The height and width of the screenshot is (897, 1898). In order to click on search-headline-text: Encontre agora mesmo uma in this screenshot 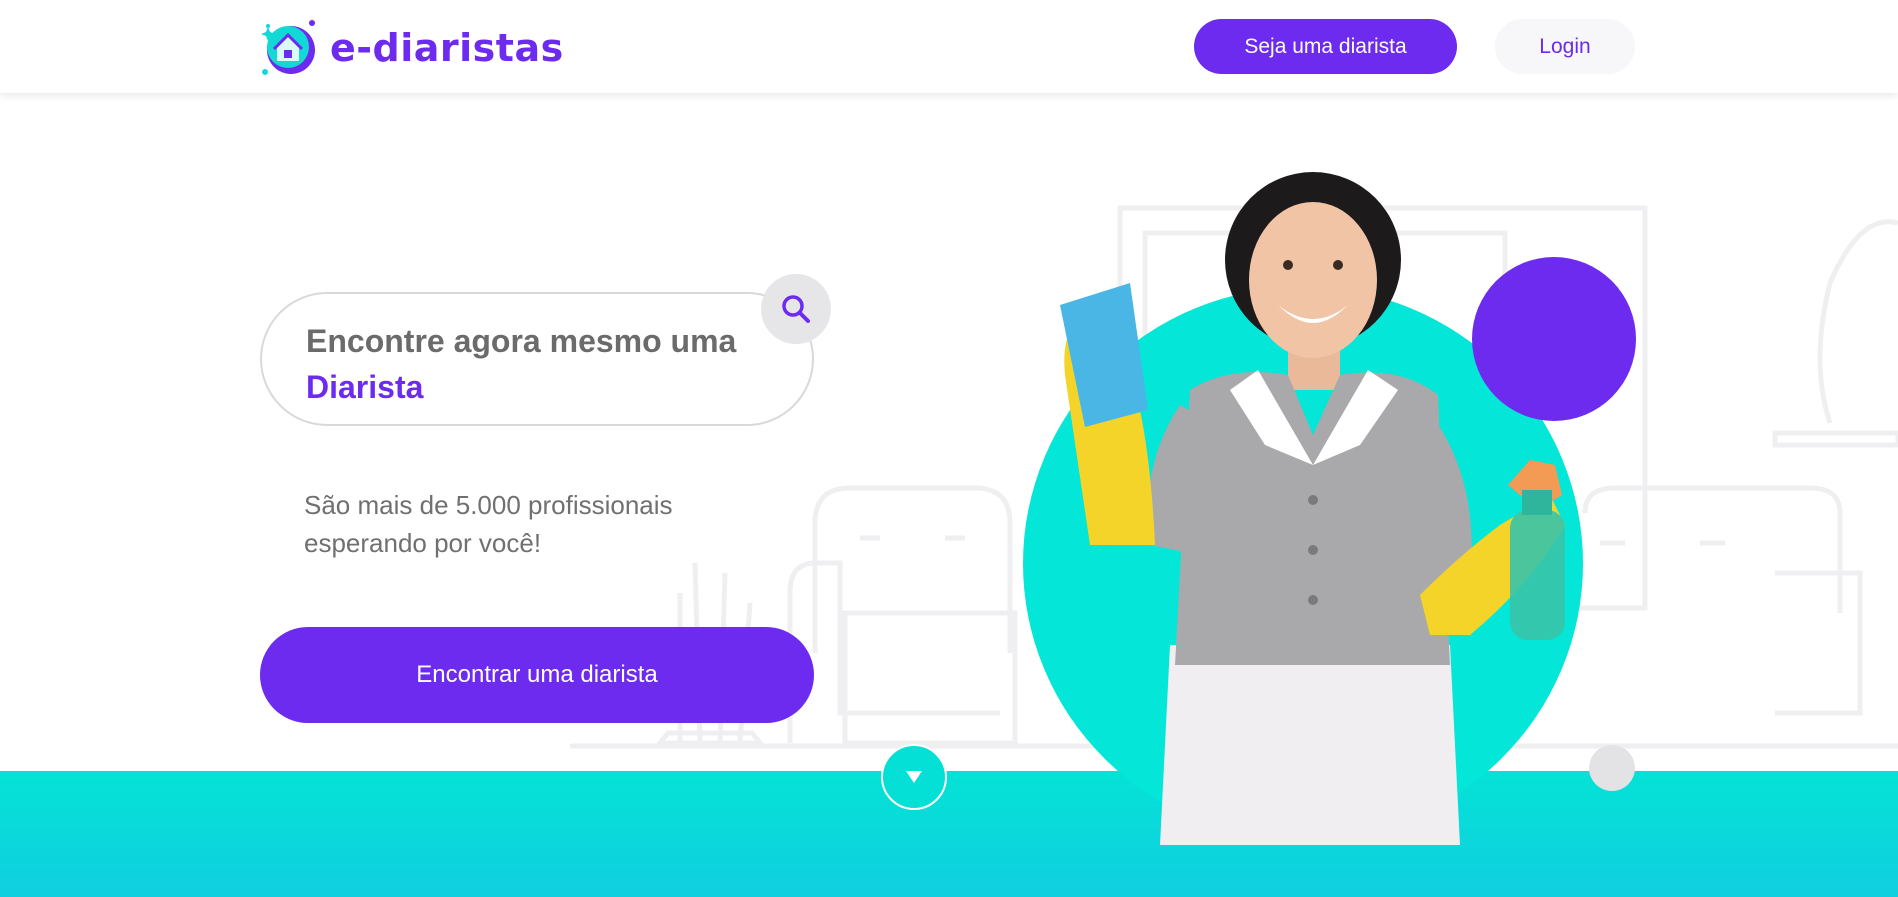, I will do `click(521, 341)`.